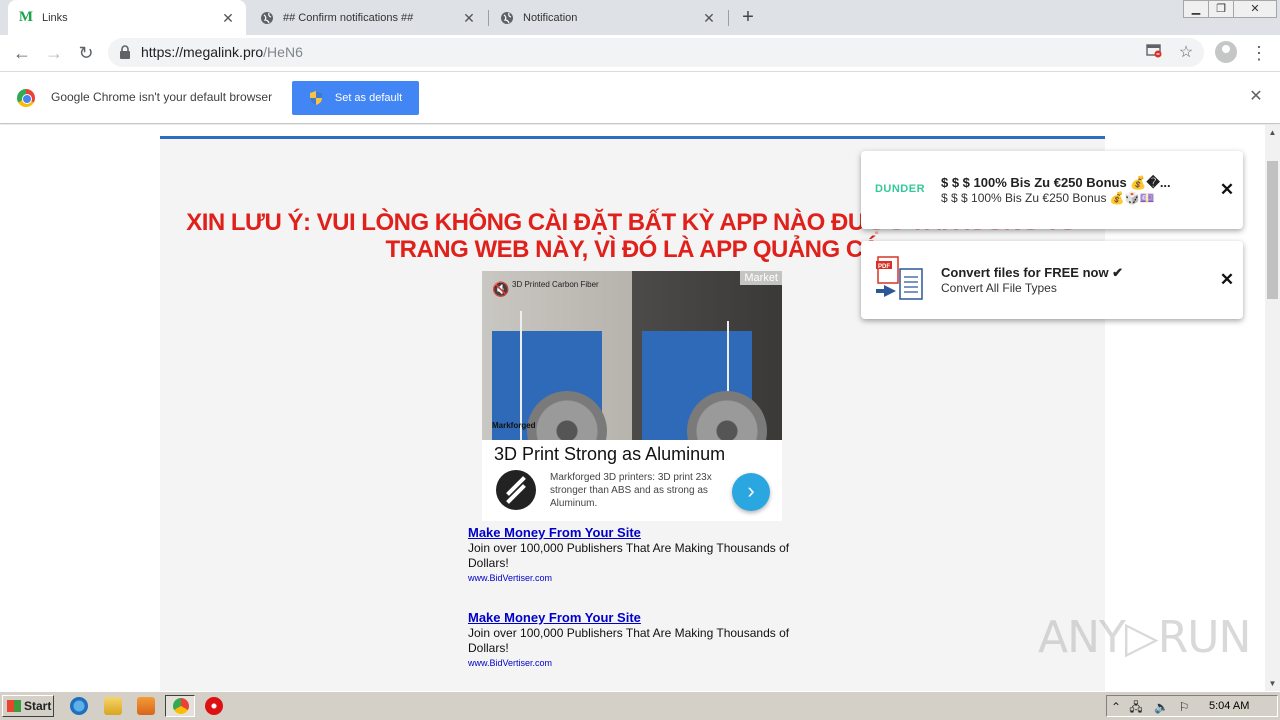  What do you see at coordinates (656, 52) in the screenshot?
I see `address-bar: https://megalink.pro/HeN6 ☆` at bounding box center [656, 52].